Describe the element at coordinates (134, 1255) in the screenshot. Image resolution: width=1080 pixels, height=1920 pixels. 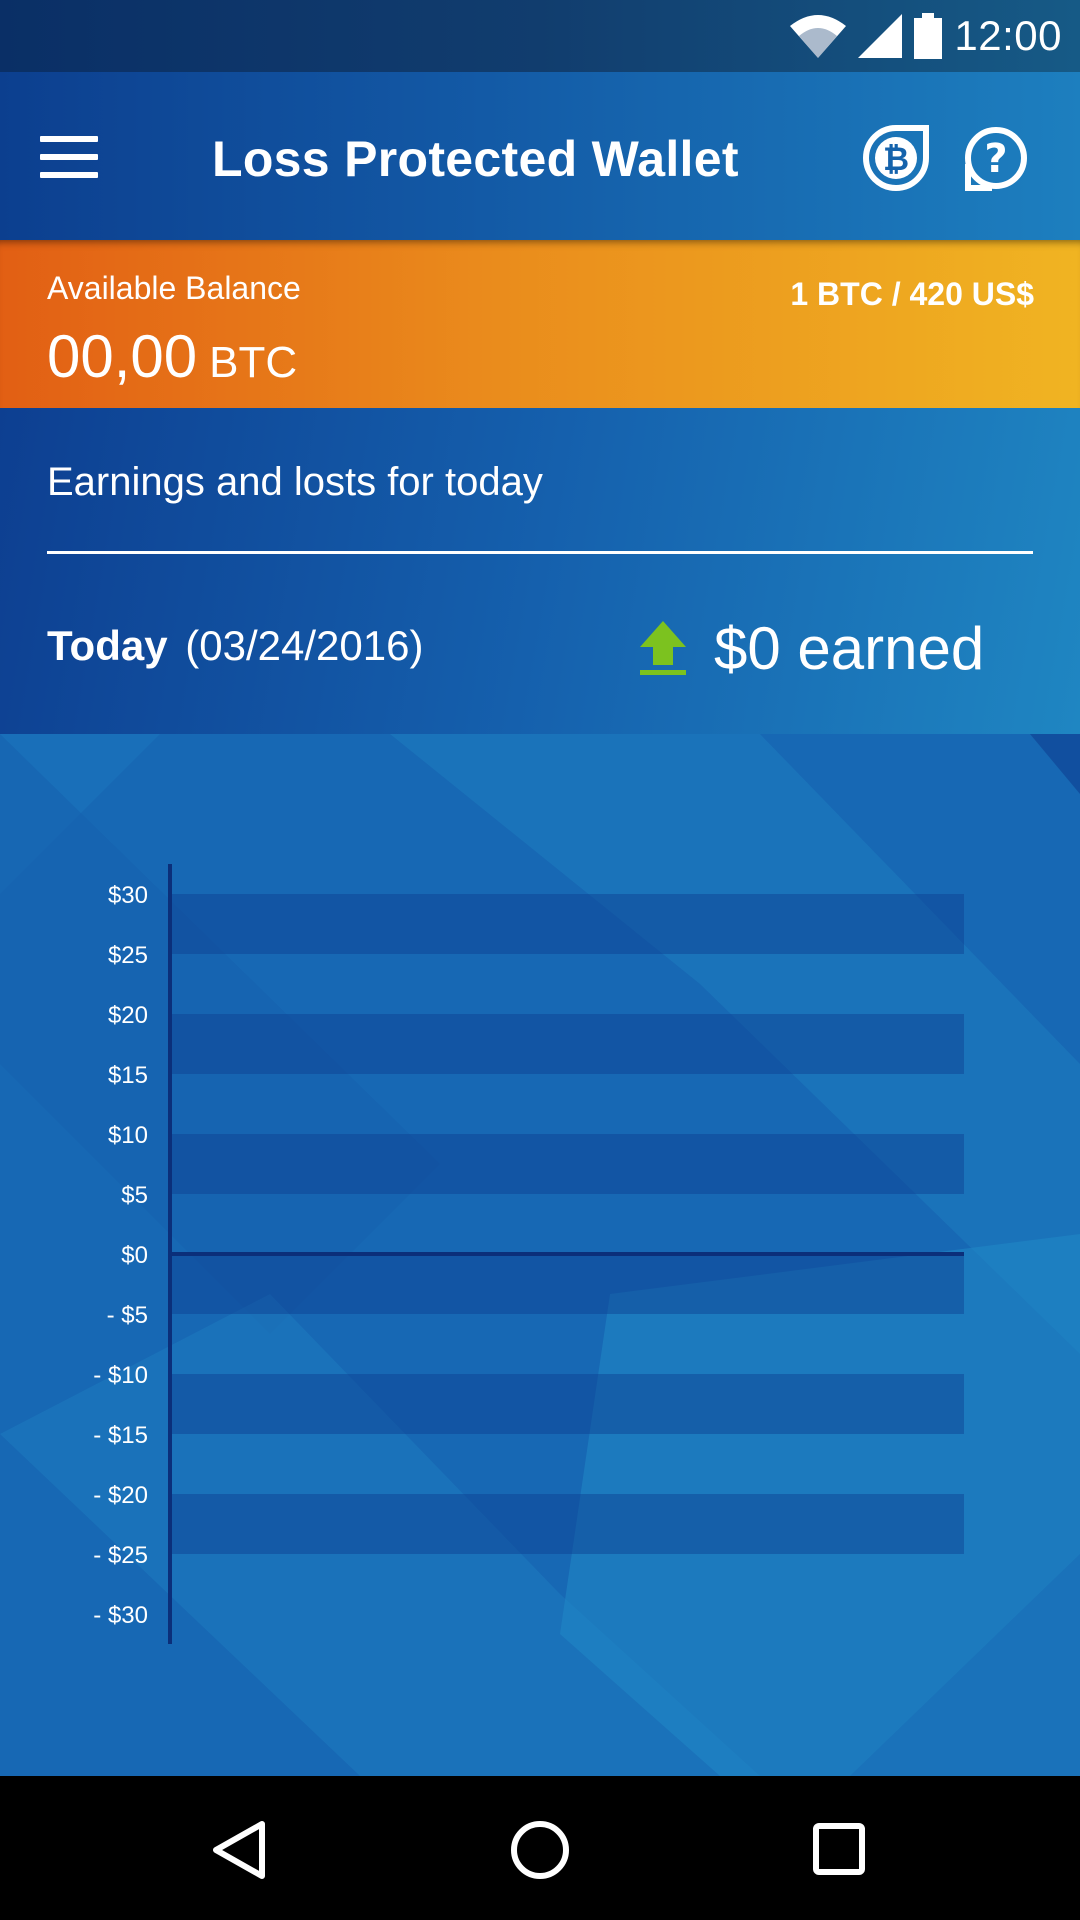
I see `y-tick-label: $0` at that location.